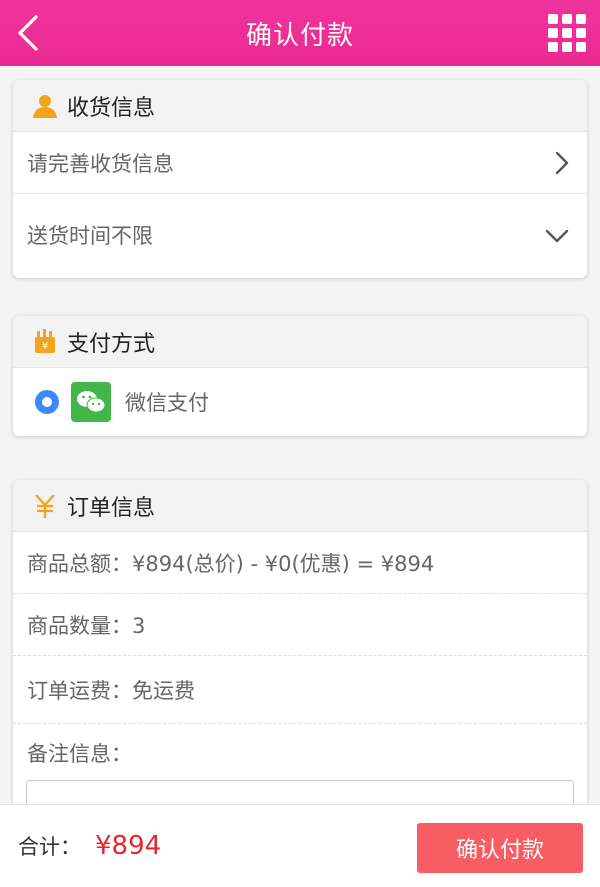 The width and height of the screenshot is (600, 887). I want to click on user-icon, so click(45, 106).